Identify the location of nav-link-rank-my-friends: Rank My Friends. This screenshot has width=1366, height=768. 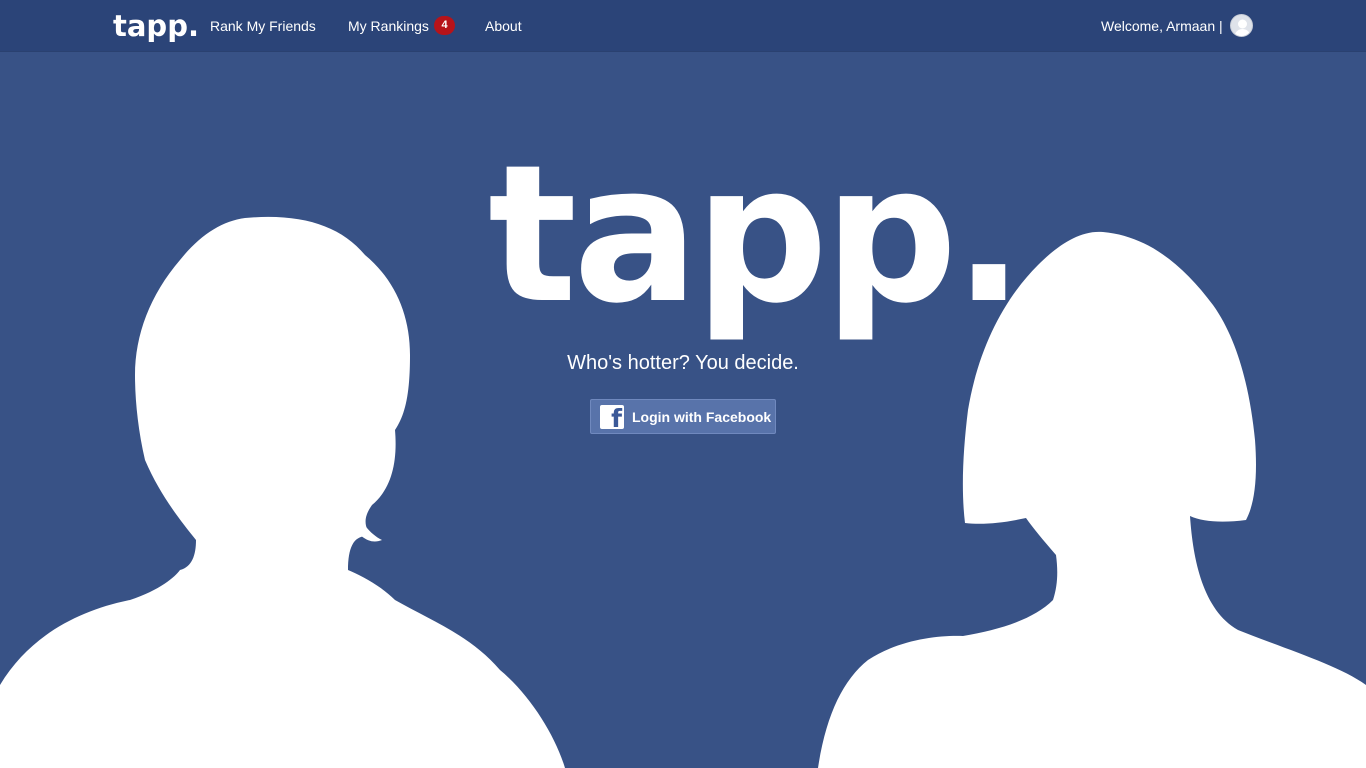
(263, 26).